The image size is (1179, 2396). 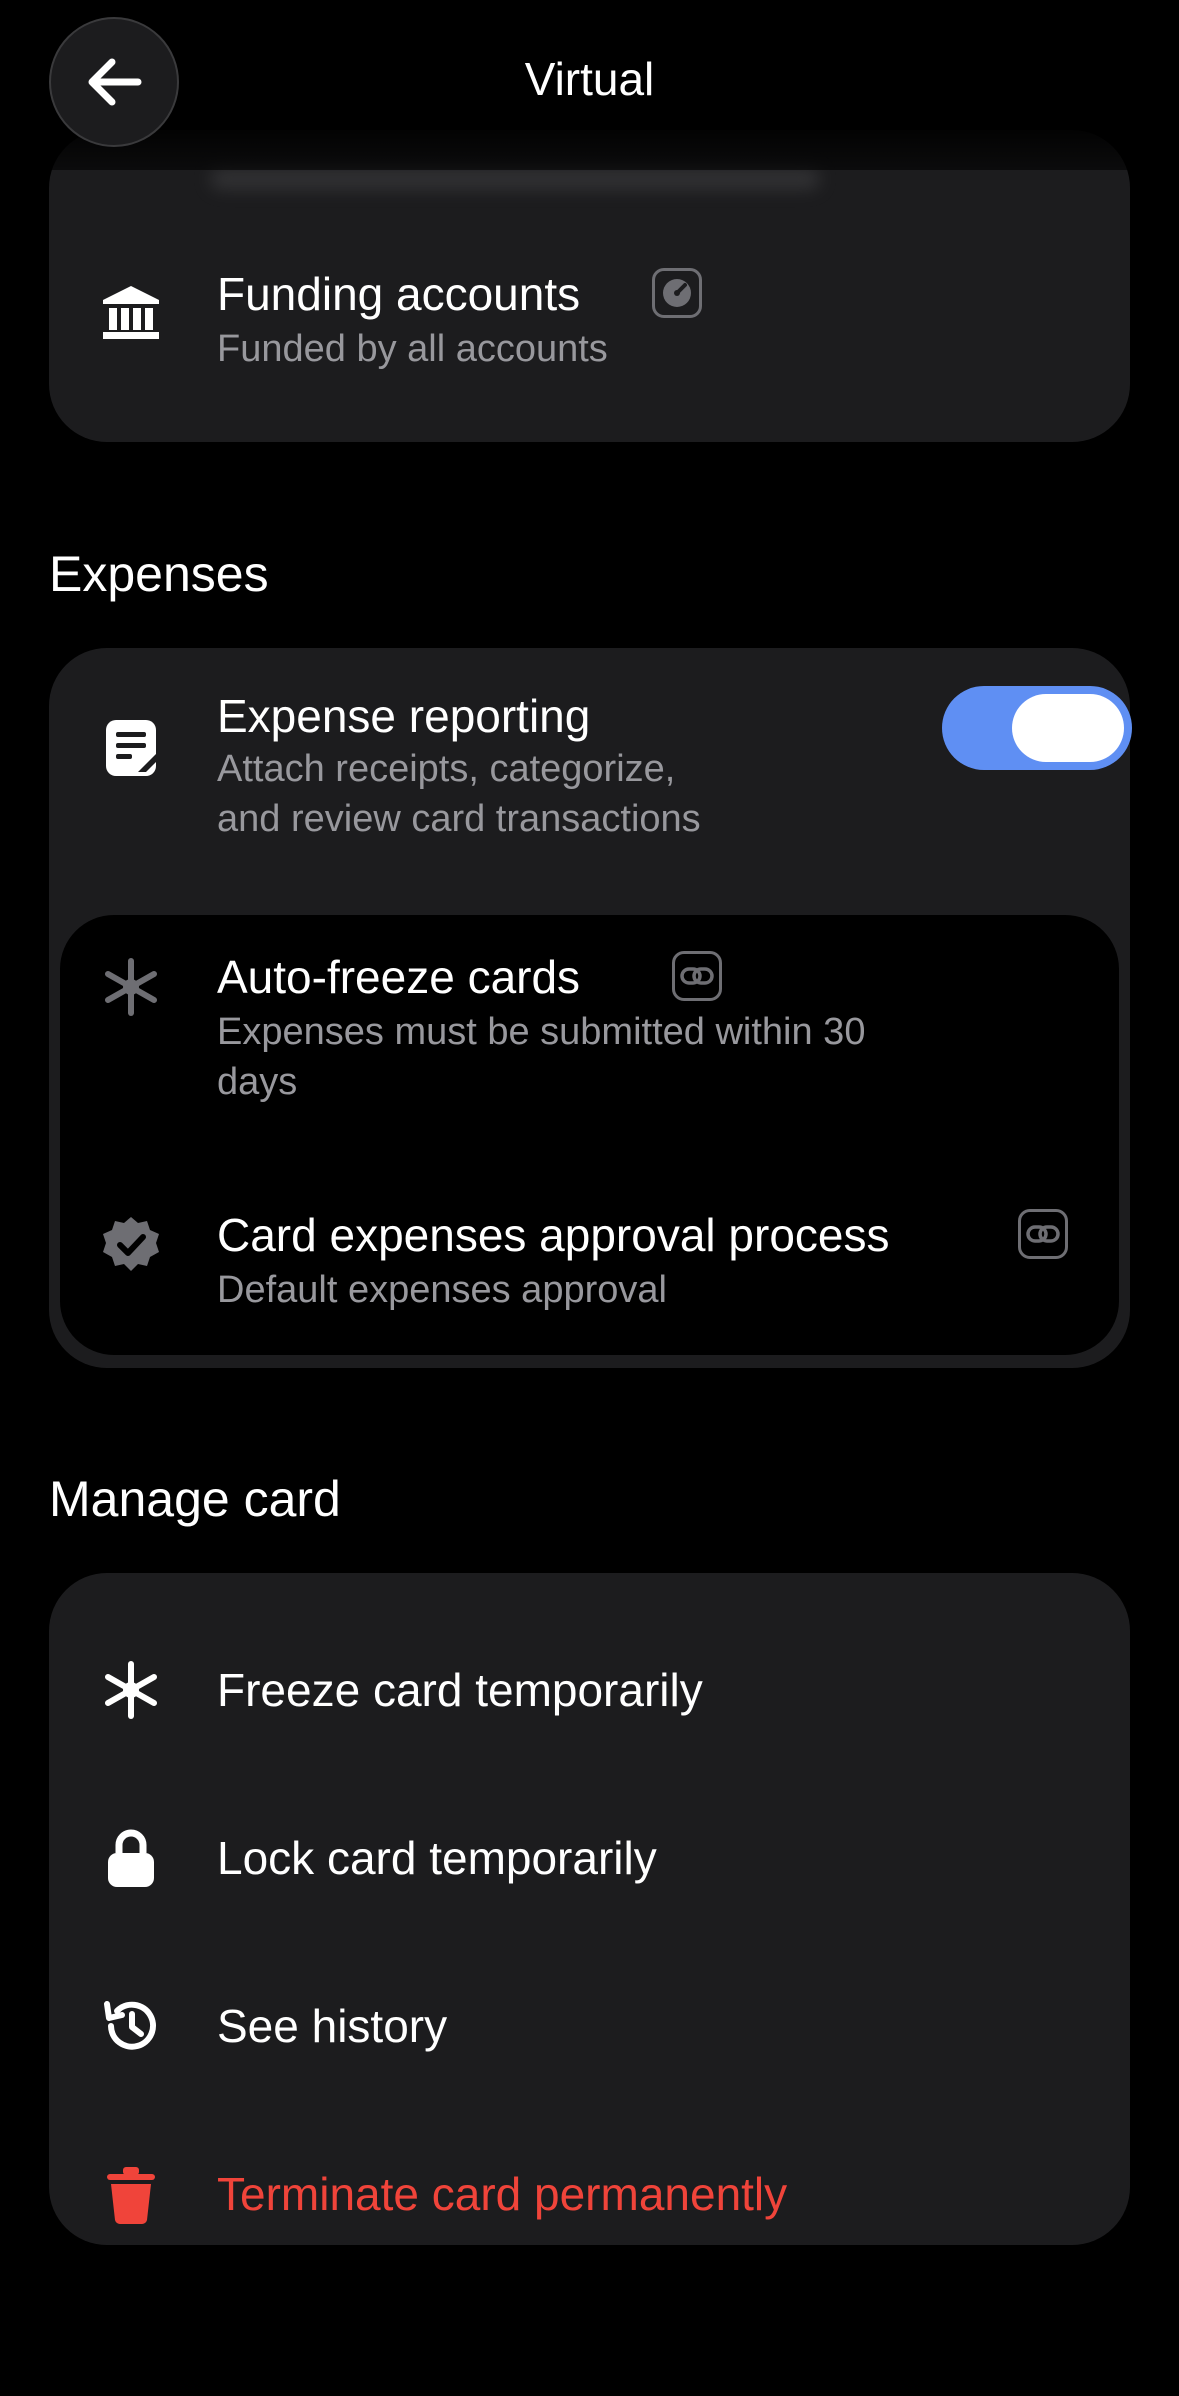 What do you see at coordinates (131, 1245) in the screenshot?
I see `verified-badge-icon` at bounding box center [131, 1245].